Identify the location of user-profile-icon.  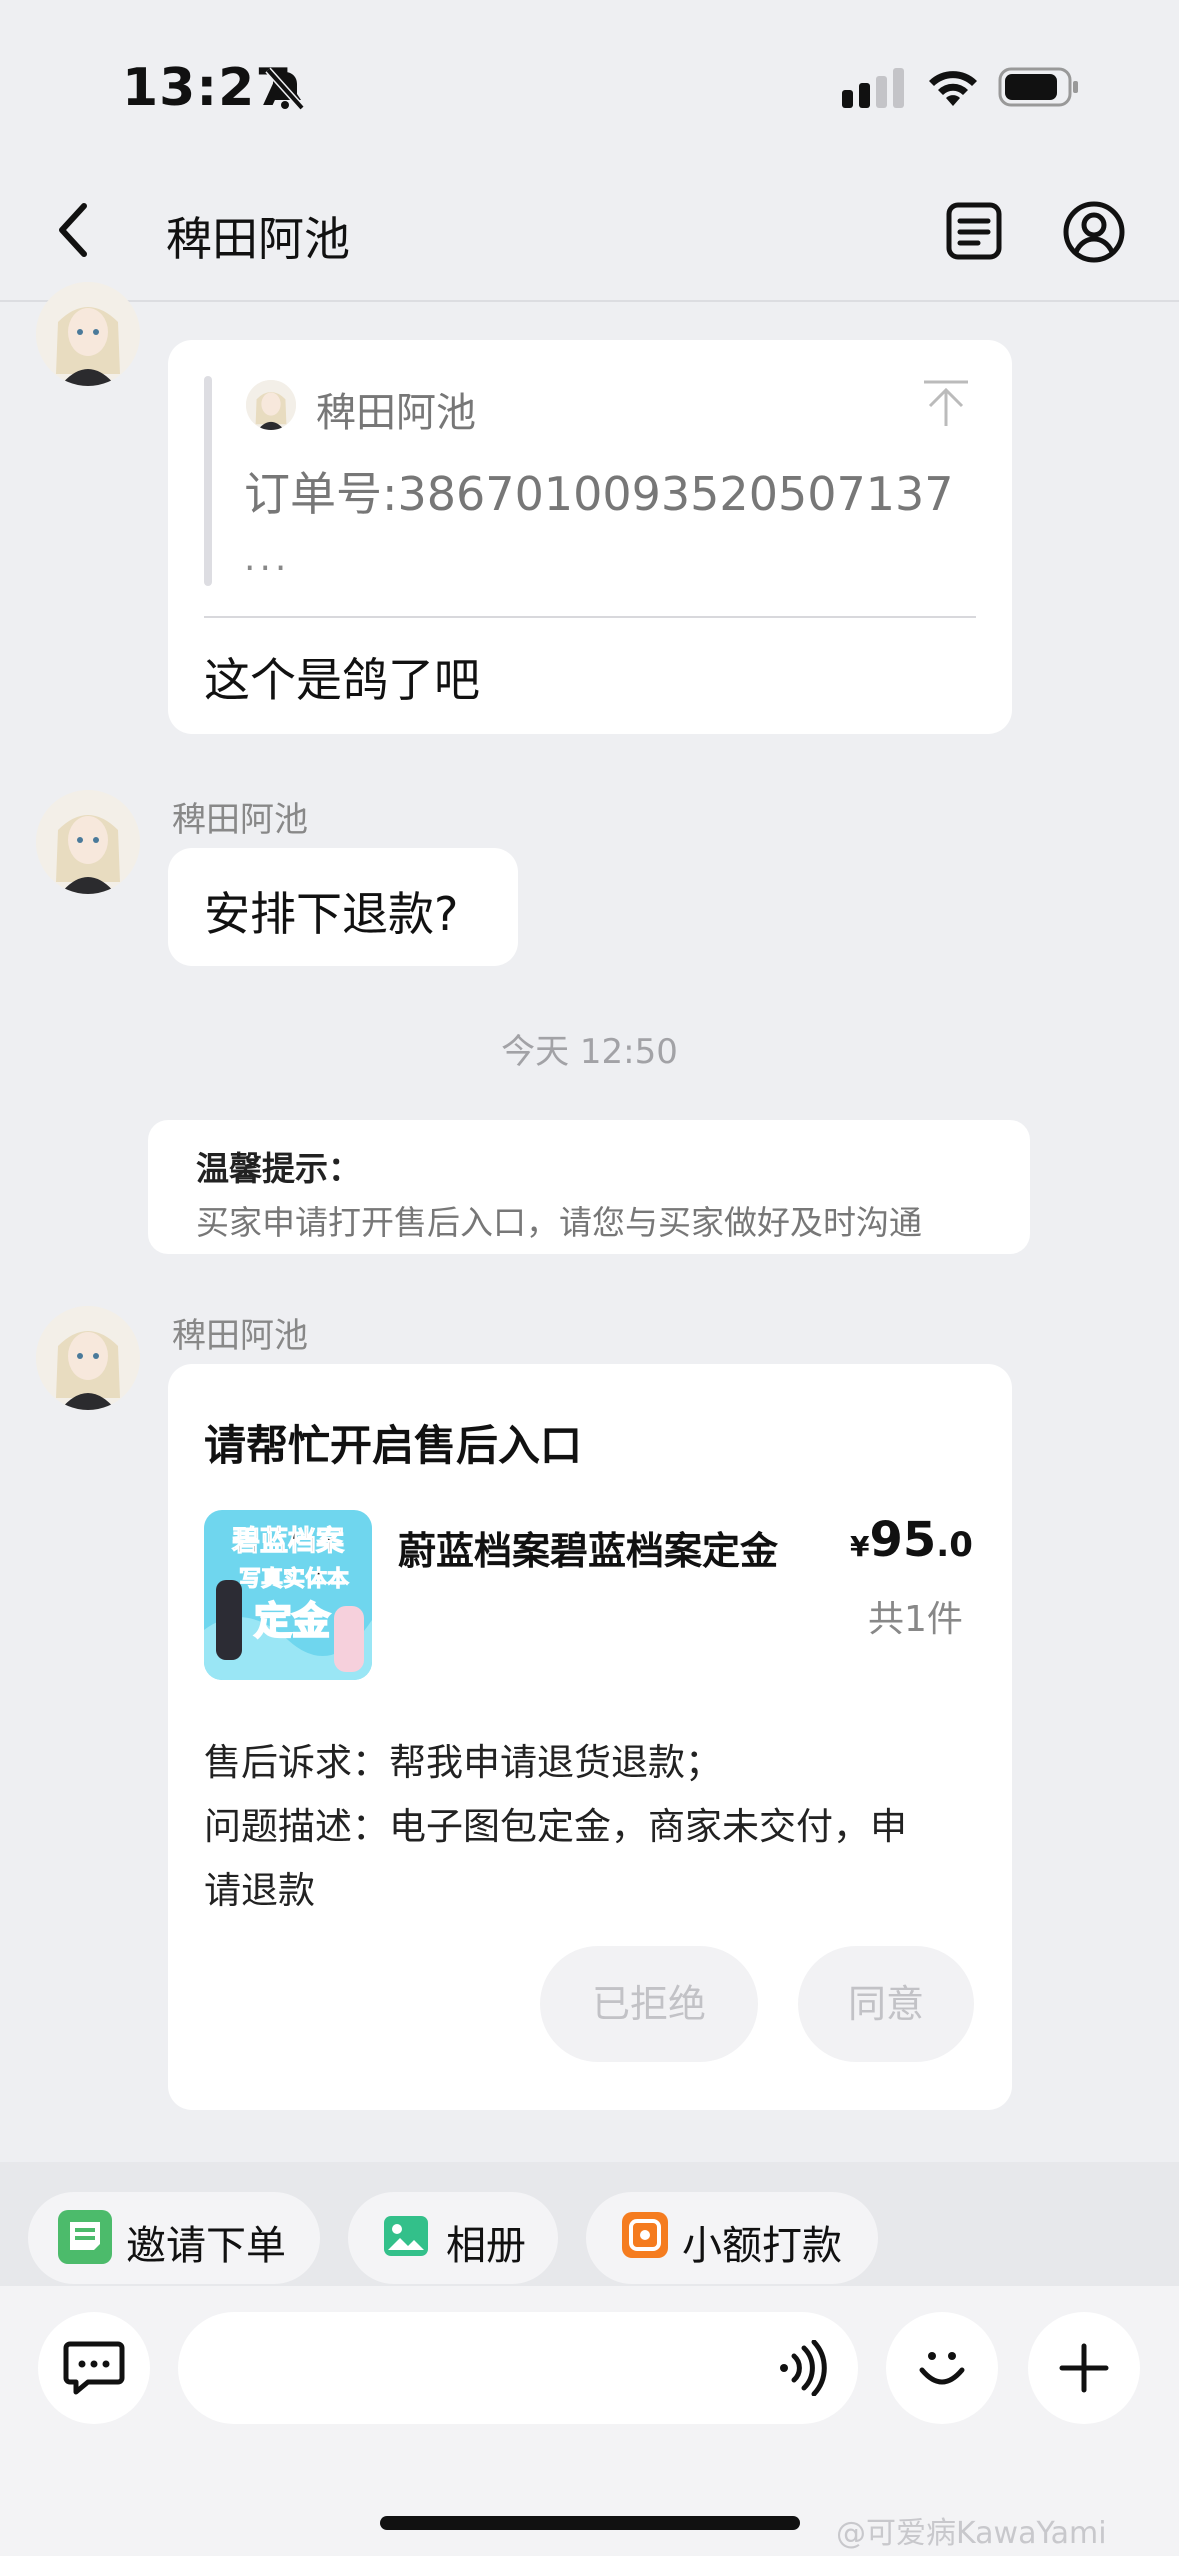
(1094, 232).